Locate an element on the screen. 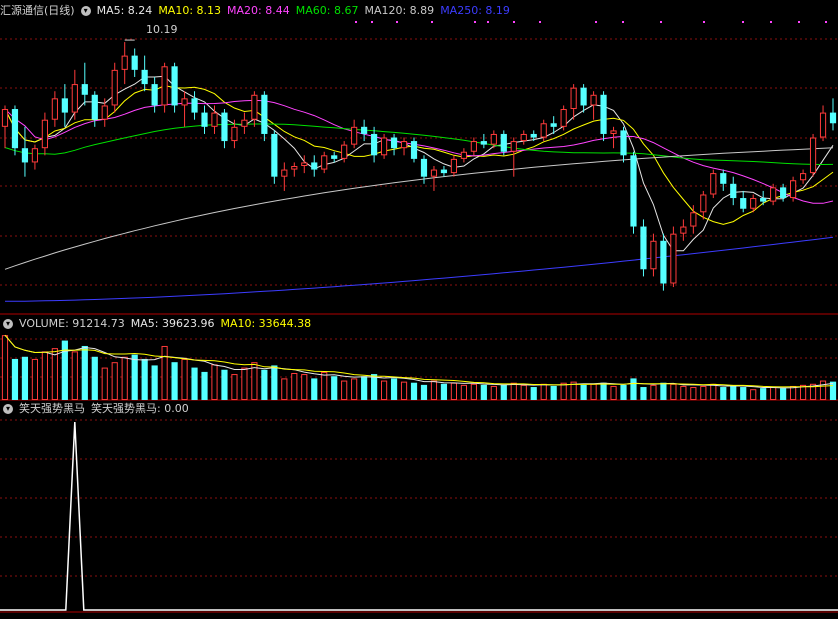 Image resolution: width=838 pixels, height=619 pixels. vol-ma10-line is located at coordinates (419, 361).